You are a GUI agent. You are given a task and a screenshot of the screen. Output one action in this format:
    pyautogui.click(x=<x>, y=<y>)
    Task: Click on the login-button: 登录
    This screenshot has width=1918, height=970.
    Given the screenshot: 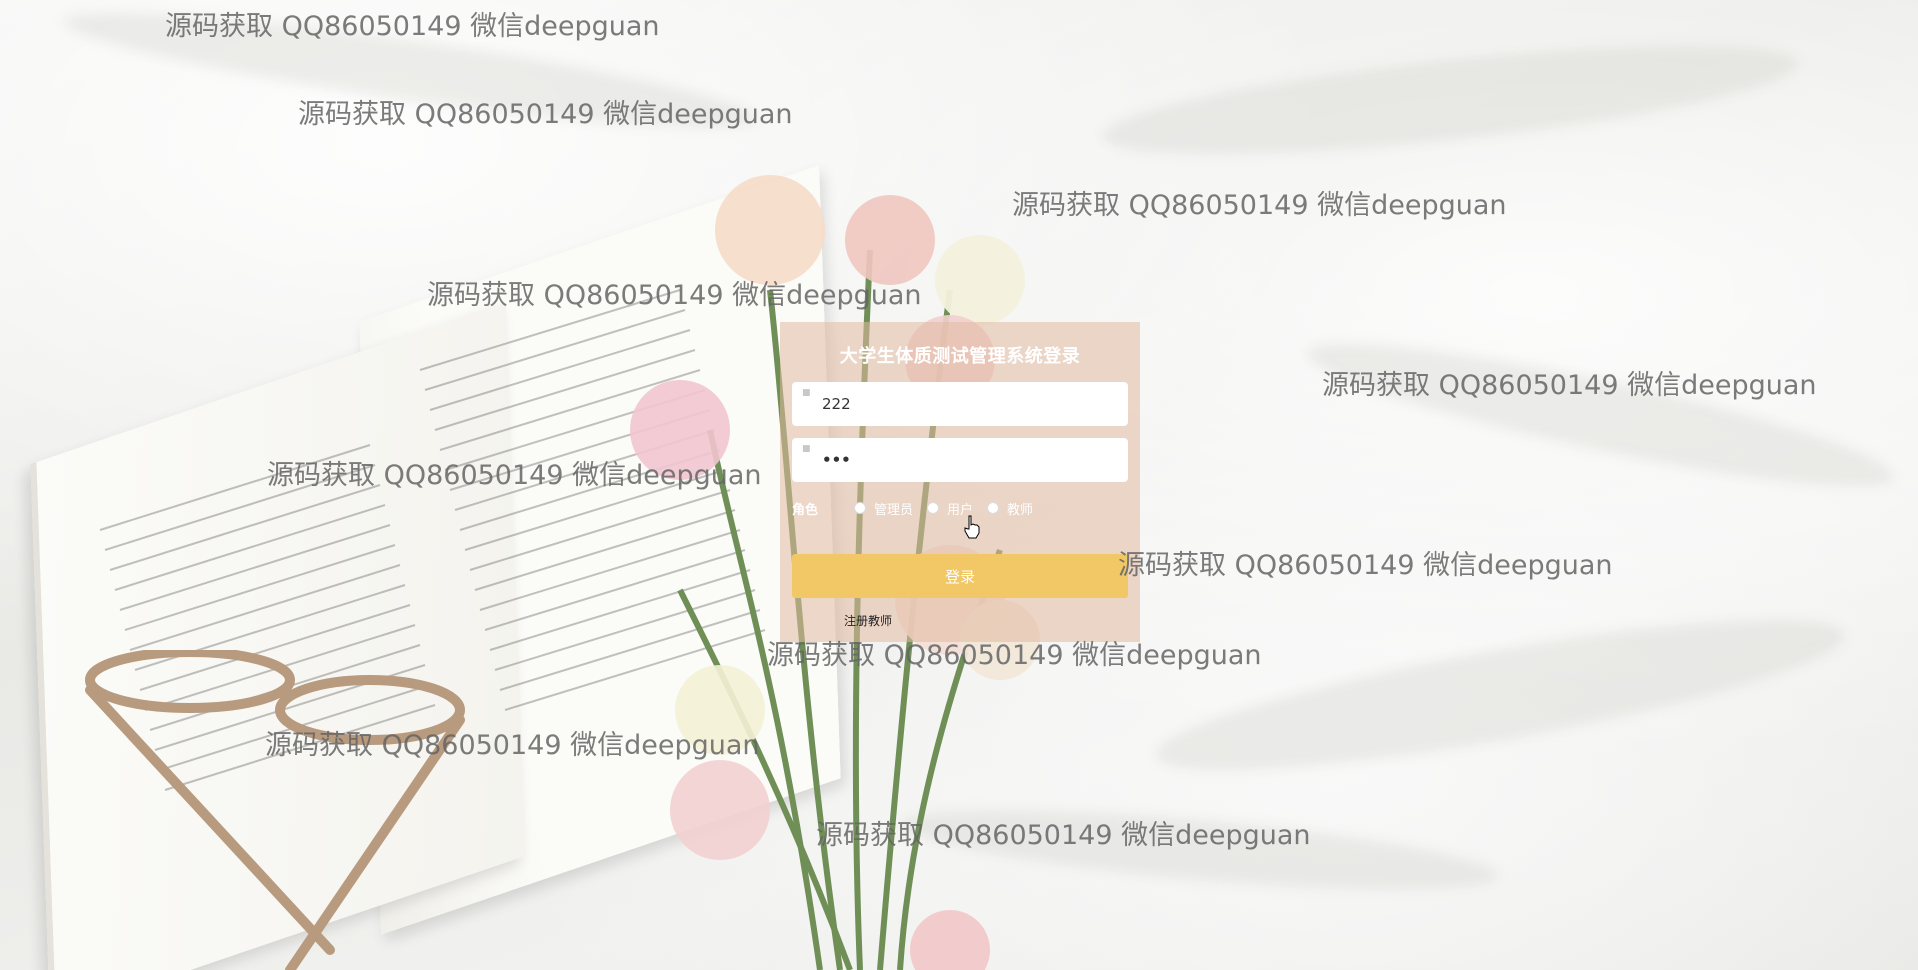 What is the action you would take?
    pyautogui.click(x=960, y=576)
    